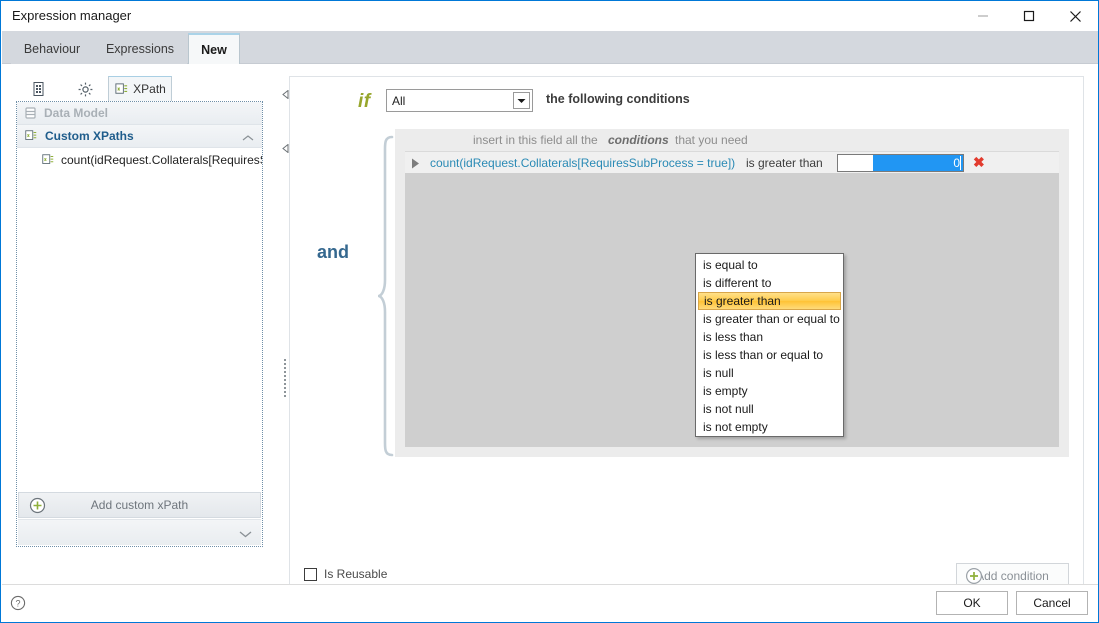 Image resolution: width=1099 pixels, height=623 pixels. I want to click on sidebar-tab-document, so click(39, 89).